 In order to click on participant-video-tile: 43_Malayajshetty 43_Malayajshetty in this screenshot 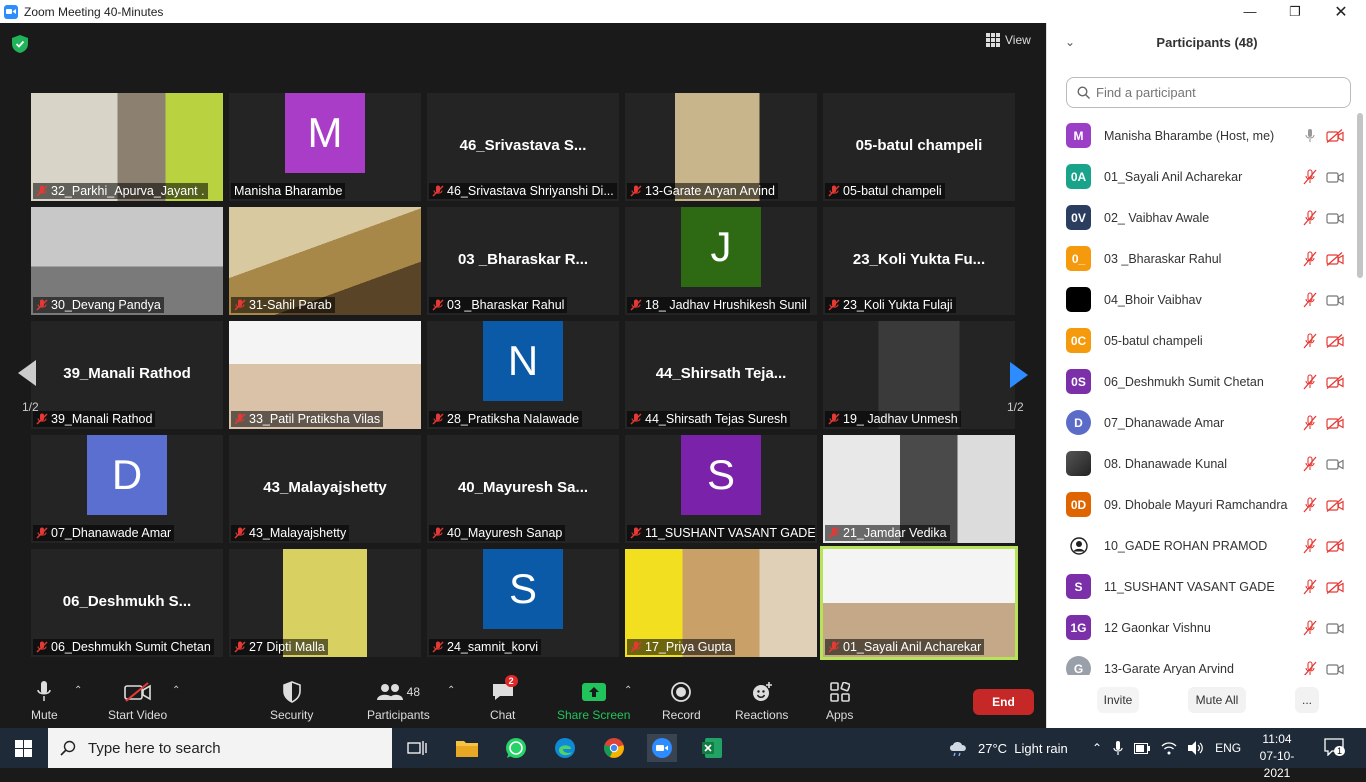, I will do `click(325, 489)`.